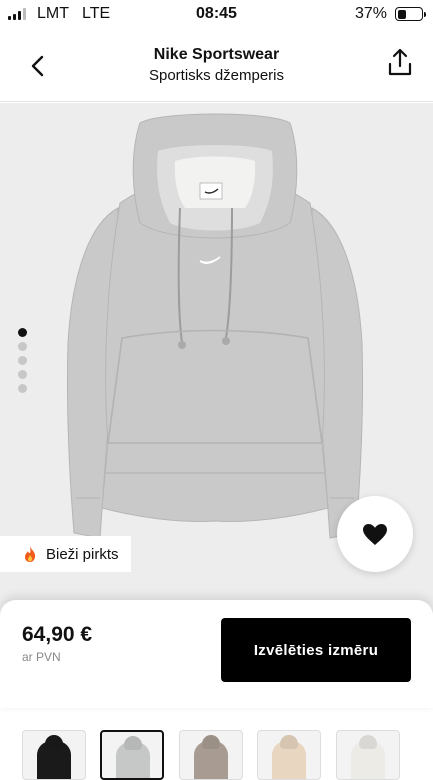 The height and width of the screenshot is (780, 433). I want to click on color-variant-list, so click(216, 755).